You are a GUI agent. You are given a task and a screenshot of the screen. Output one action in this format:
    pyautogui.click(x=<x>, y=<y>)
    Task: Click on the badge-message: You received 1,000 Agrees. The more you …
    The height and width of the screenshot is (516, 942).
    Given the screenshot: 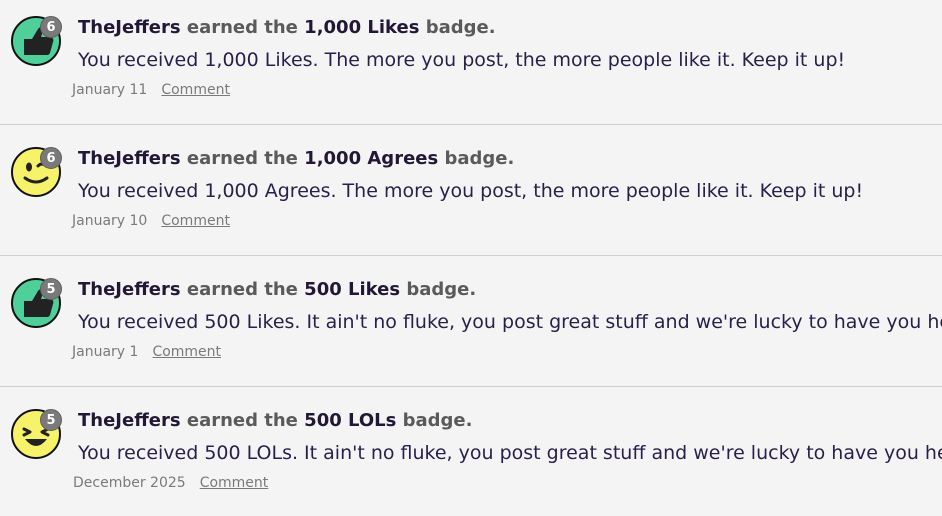 What is the action you would take?
    pyautogui.click(x=471, y=191)
    